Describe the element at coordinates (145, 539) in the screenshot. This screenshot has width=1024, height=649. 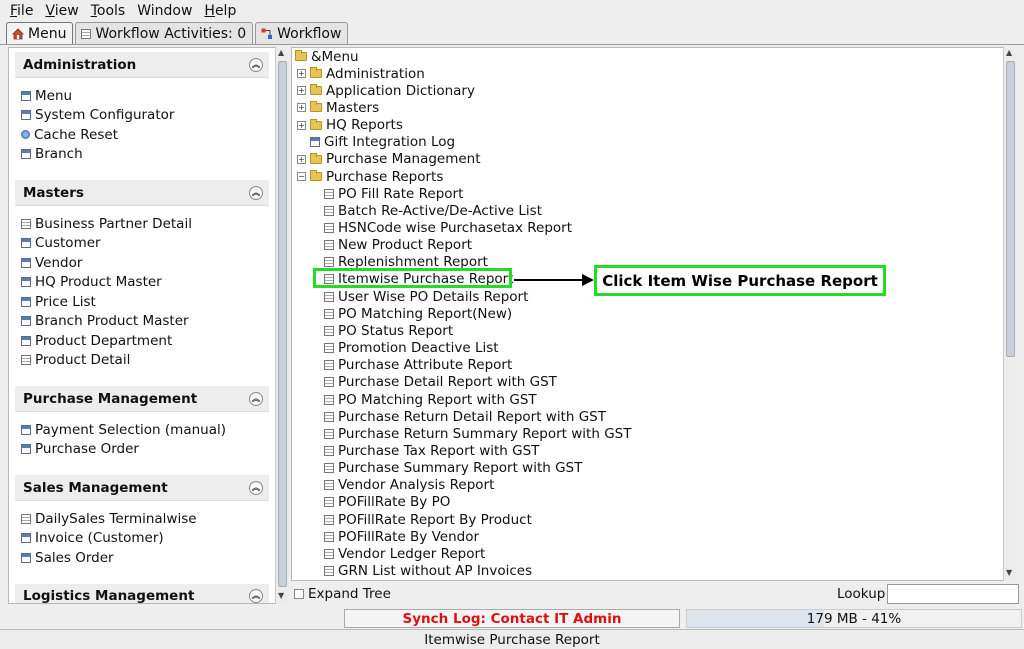
I see `menu-item-invoice-customer: Invoice (Customer)` at that location.